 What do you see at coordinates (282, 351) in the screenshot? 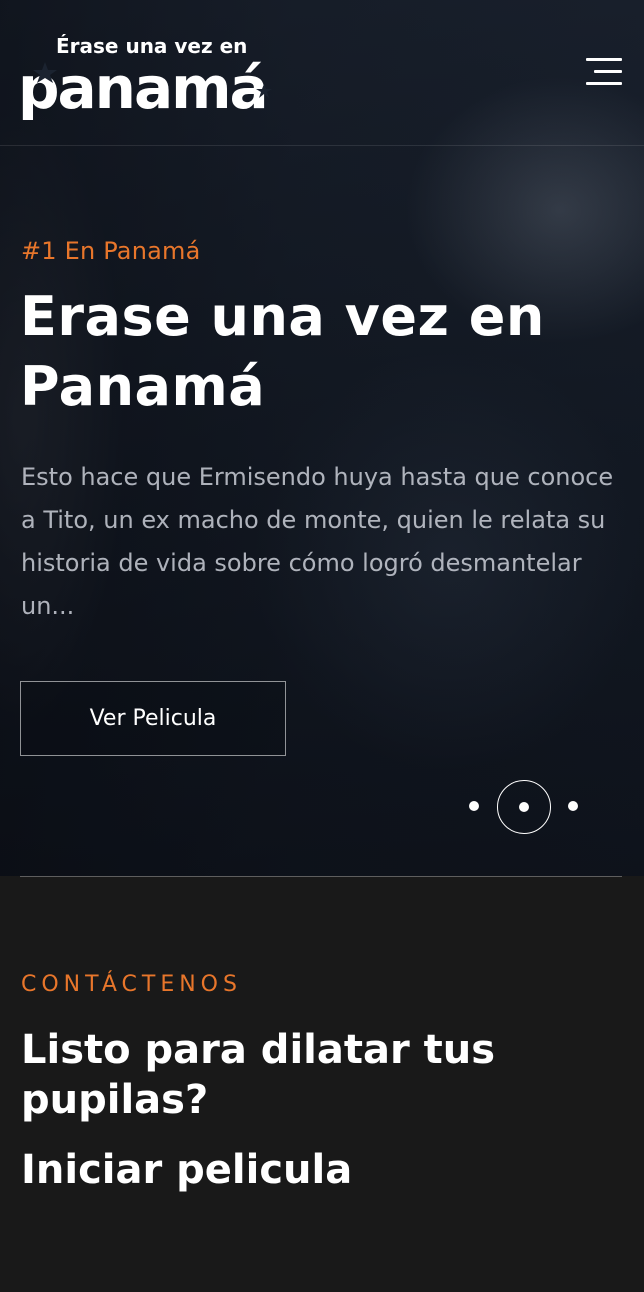
I see `hero-title: Erase una vez en Panamá` at bounding box center [282, 351].